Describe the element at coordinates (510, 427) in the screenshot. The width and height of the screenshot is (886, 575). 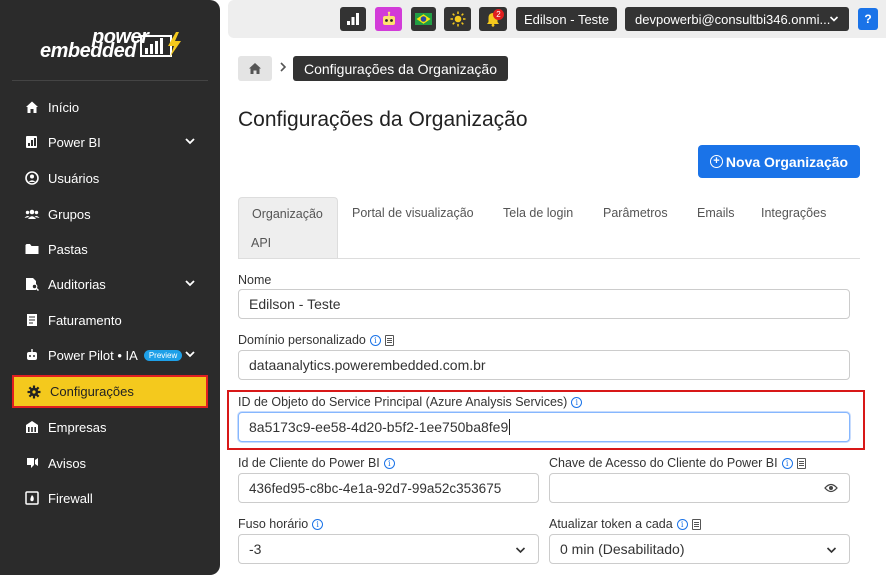
I see `text-cursor` at that location.